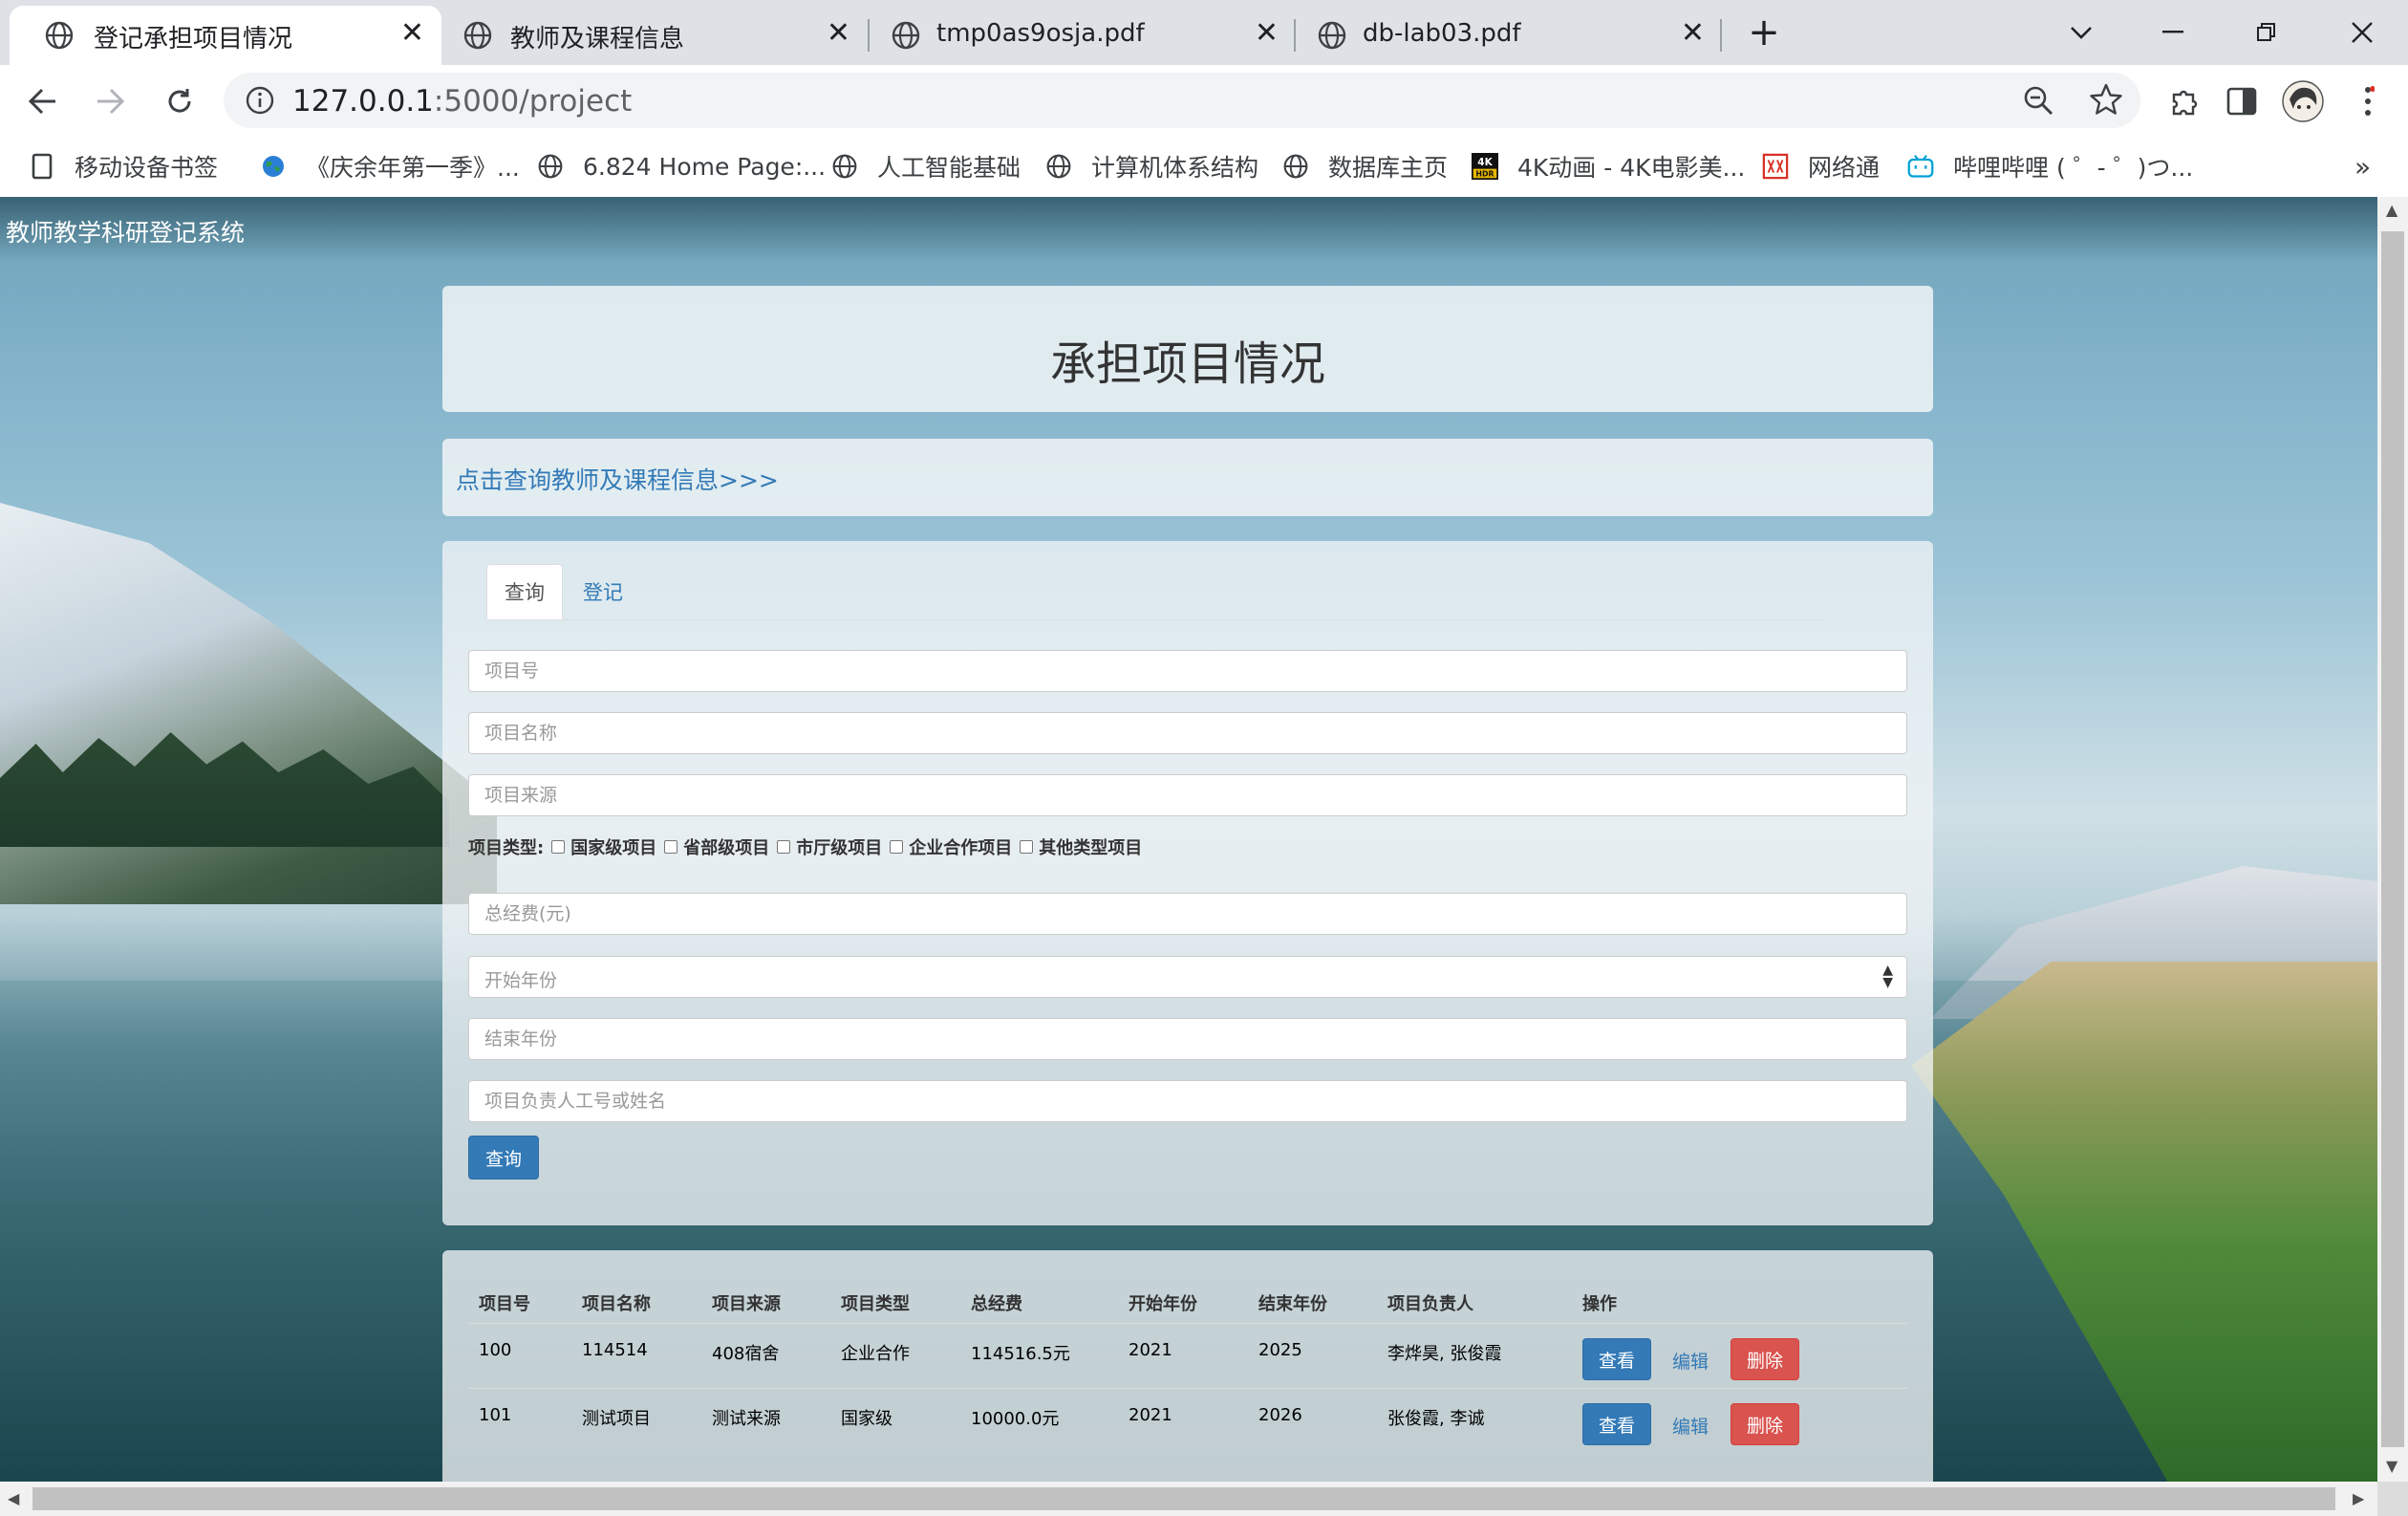 The width and height of the screenshot is (2408, 1516). I want to click on menu-button, so click(2368, 101).